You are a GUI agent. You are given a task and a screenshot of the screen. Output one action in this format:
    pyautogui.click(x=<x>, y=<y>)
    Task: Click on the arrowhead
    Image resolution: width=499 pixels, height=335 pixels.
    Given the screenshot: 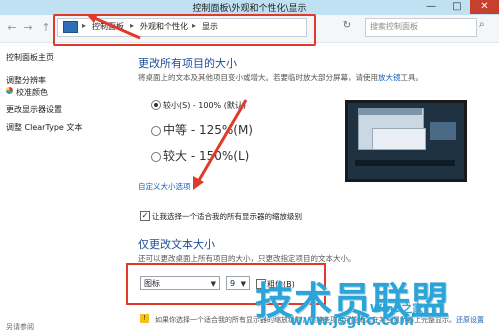 What is the action you would take?
    pyautogui.click(x=198, y=183)
    